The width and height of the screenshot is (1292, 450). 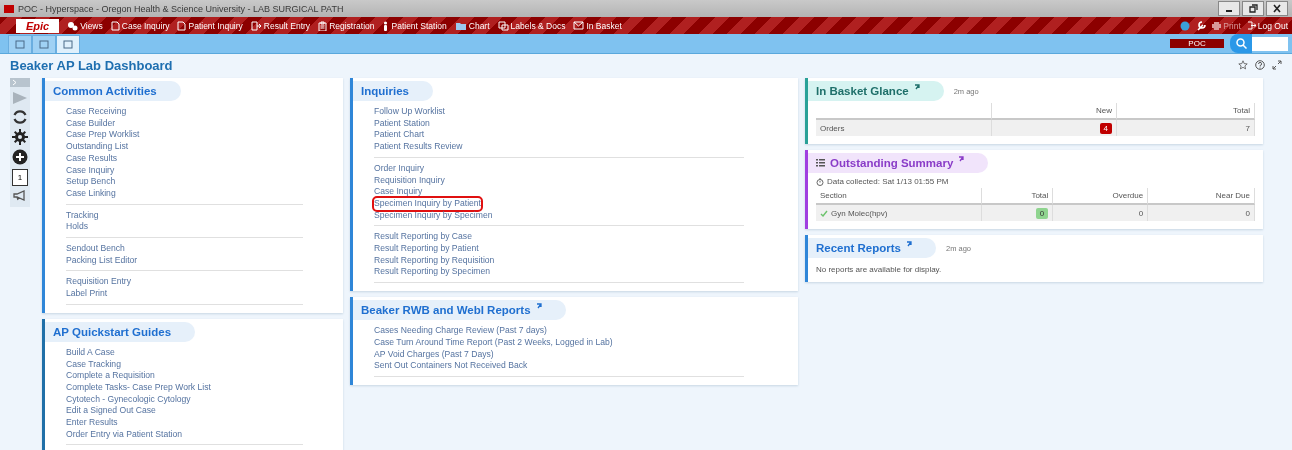 I want to click on clipboard-icon, so click(x=323, y=25).